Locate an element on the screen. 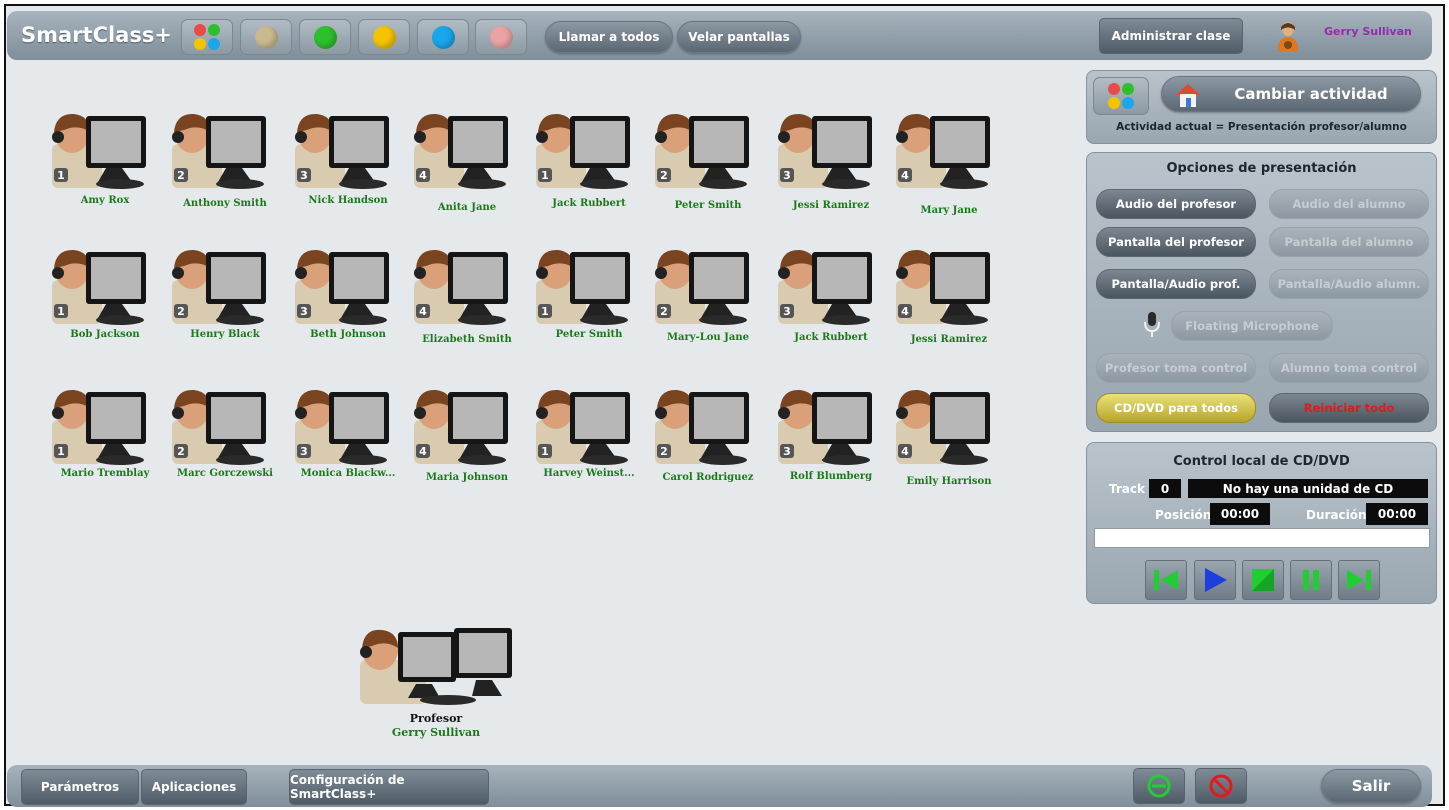 Image resolution: width=1449 pixels, height=810 pixels. student-audio-button: Audio del alumno is located at coordinates (1349, 204).